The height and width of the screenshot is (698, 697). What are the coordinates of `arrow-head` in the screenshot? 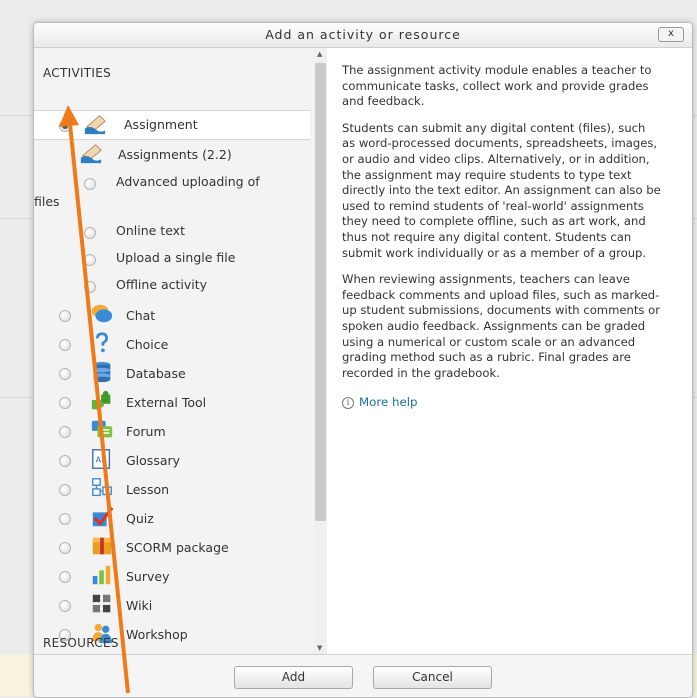 It's located at (69, 116).